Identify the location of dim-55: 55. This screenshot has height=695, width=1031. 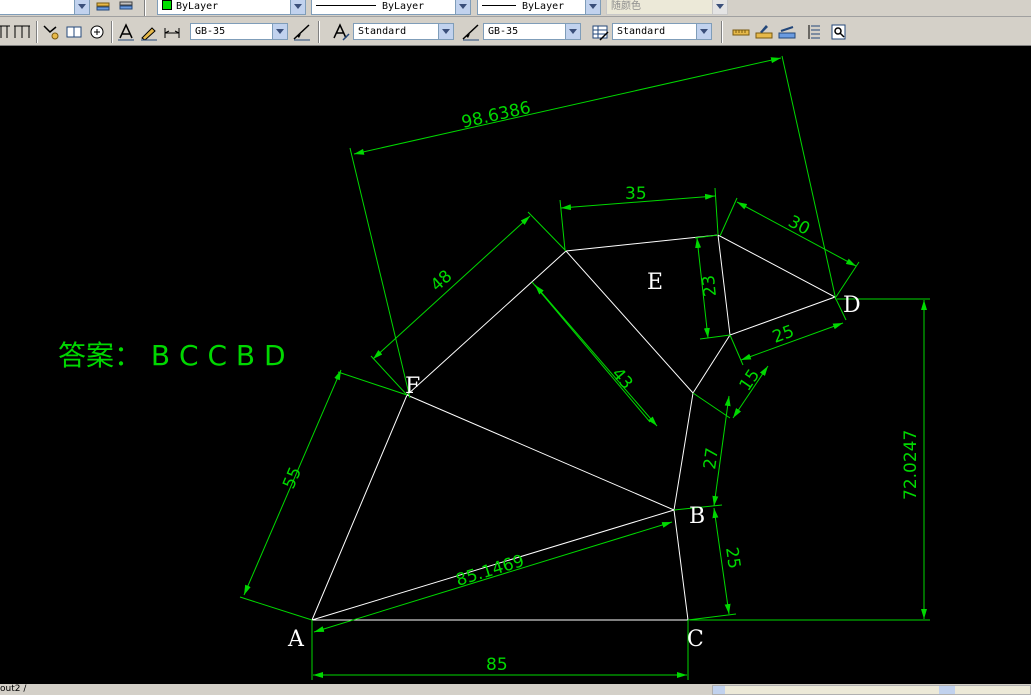
(292, 478).